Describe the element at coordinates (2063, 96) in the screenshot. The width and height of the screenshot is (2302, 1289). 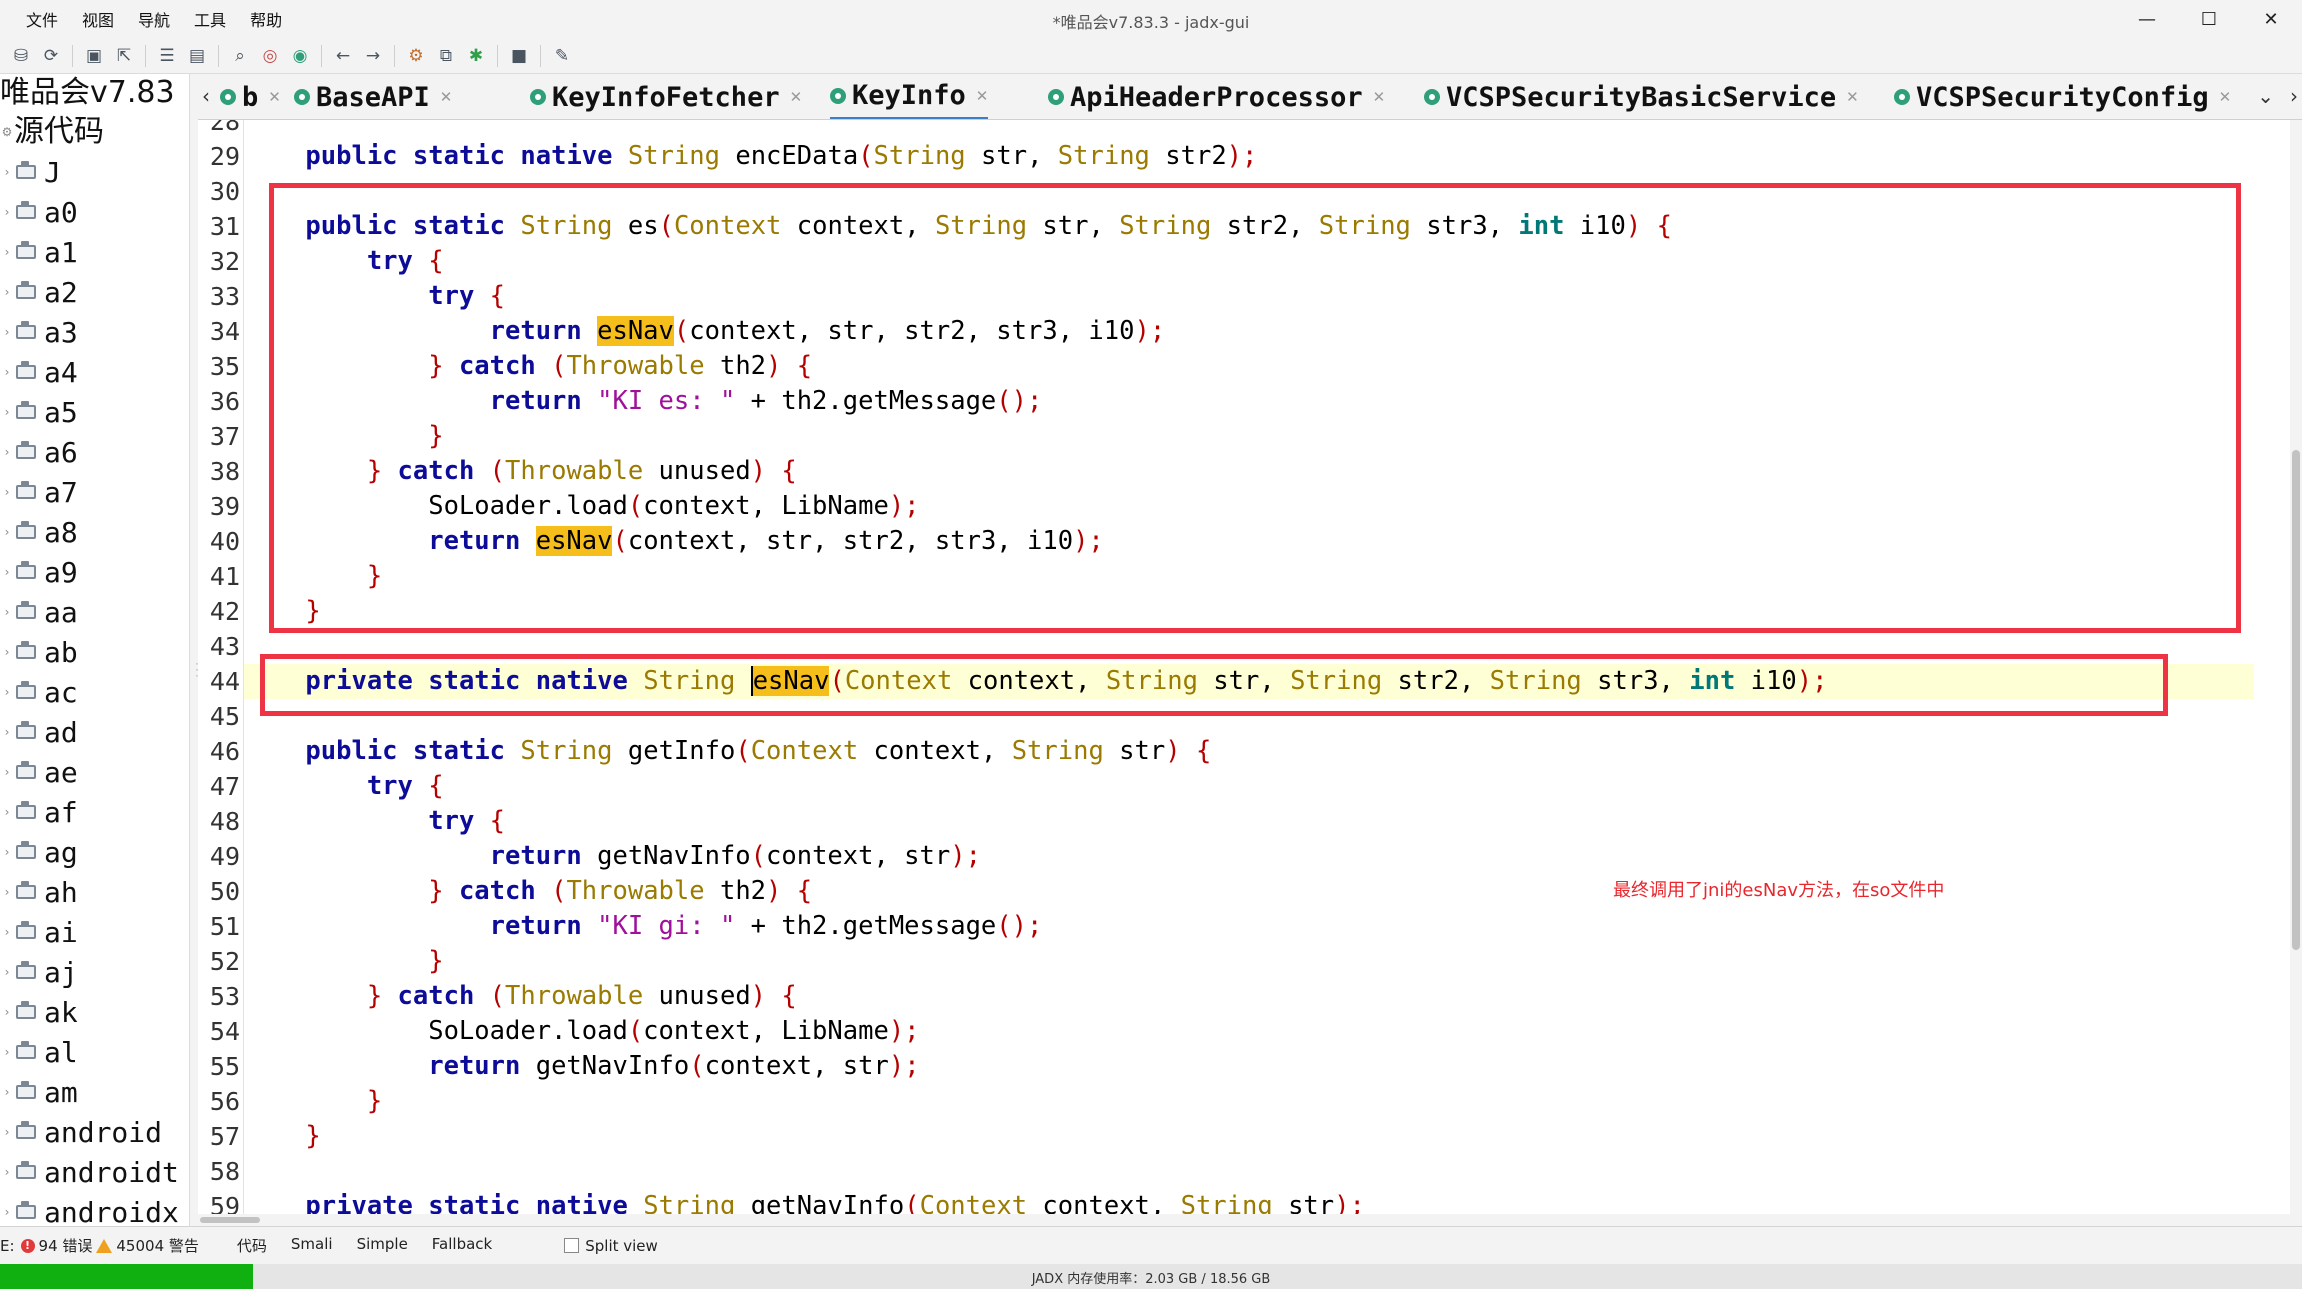
I see `tab-vcspsecurityconfig: VCSPSecurityConfig ✕` at that location.